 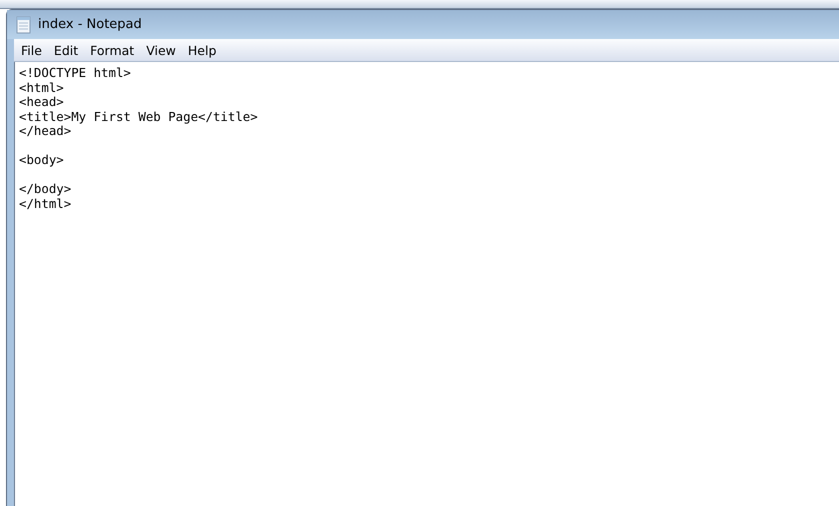 I want to click on menu-item: View, so click(x=161, y=50).